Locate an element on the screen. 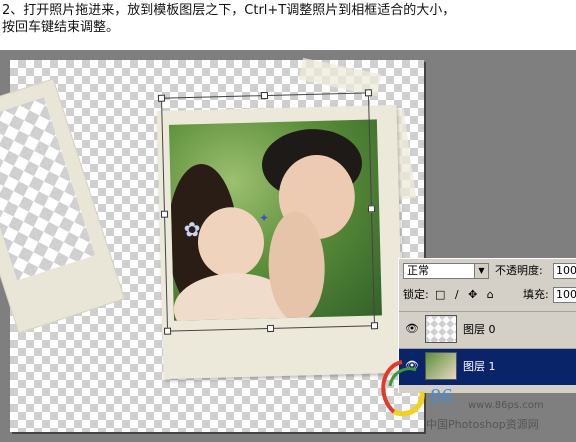  layer-name: 图层 0 is located at coordinates (479, 329).